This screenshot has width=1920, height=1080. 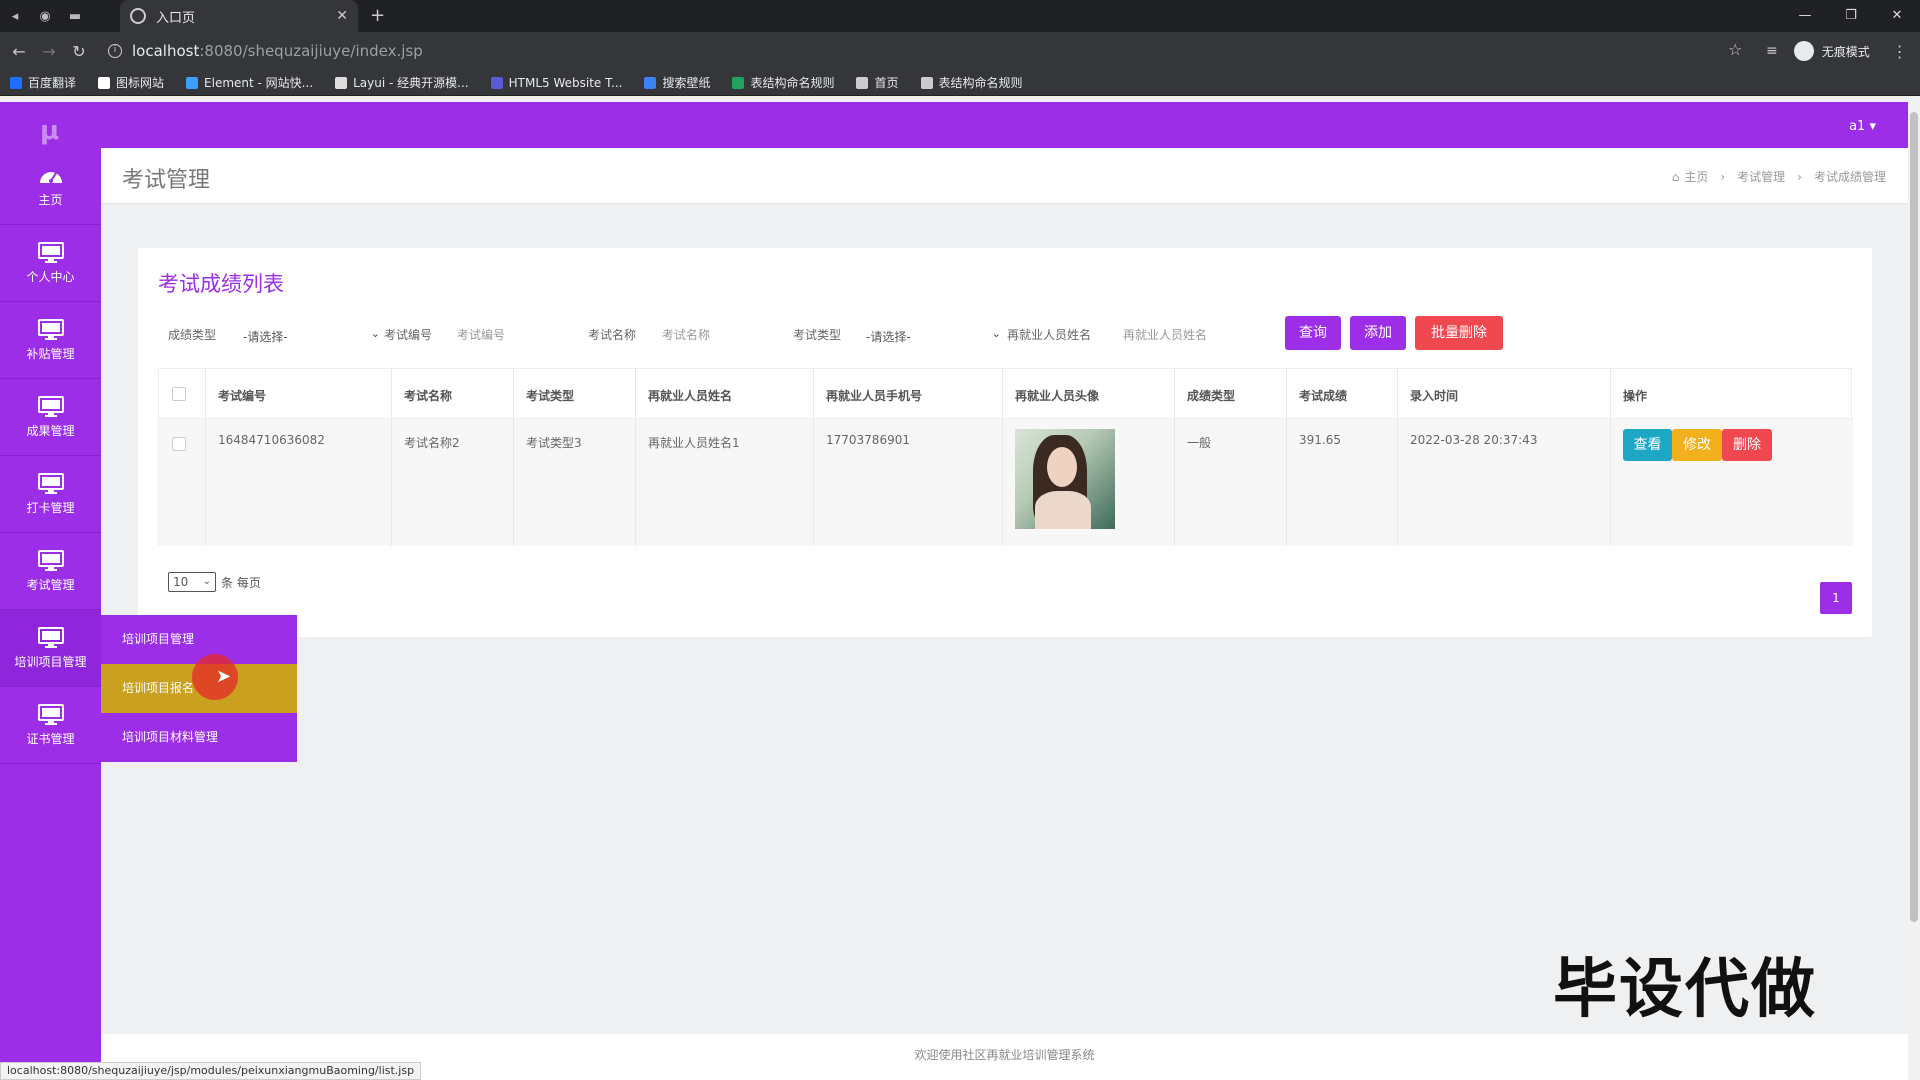 What do you see at coordinates (686, 83) in the screenshot?
I see `bookmark-label: 搜索壁纸` at bounding box center [686, 83].